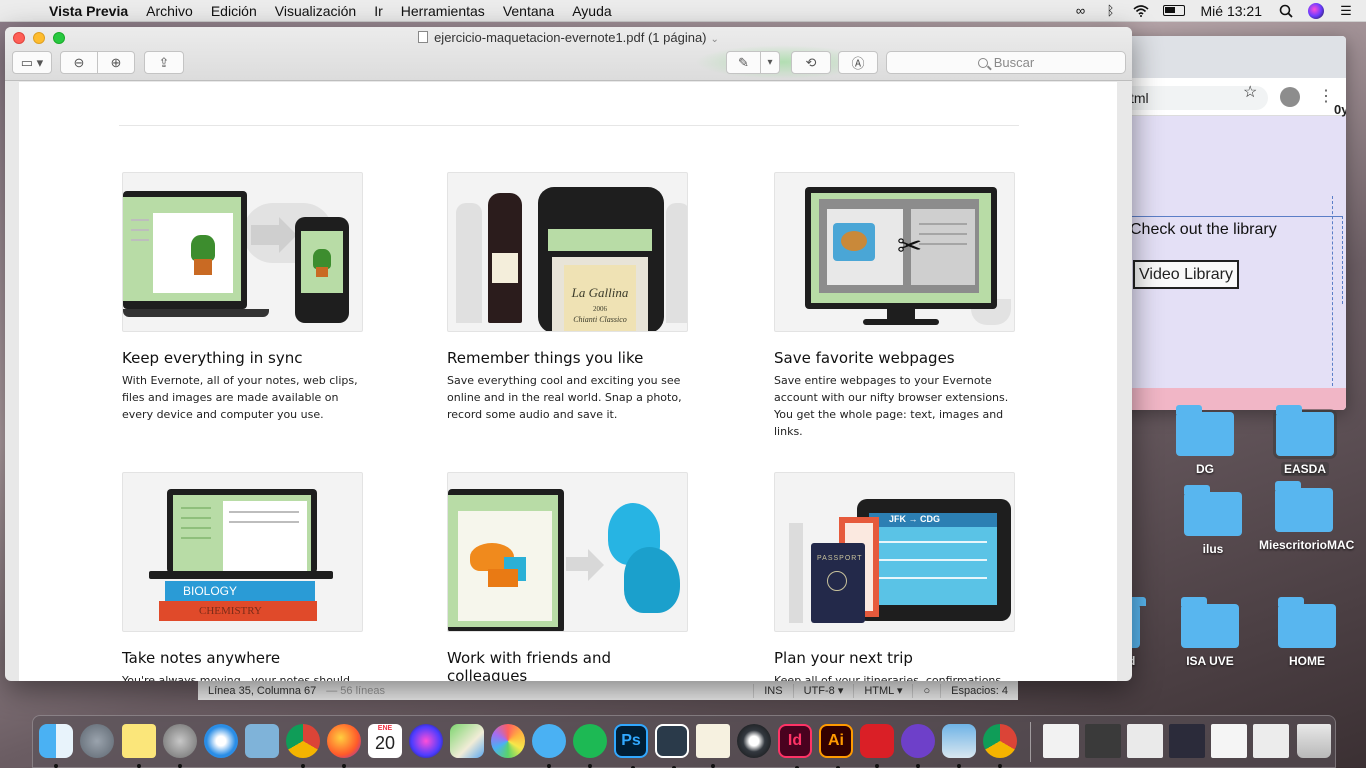 The image size is (1366, 768). I want to click on messages-icon, so click(549, 746).